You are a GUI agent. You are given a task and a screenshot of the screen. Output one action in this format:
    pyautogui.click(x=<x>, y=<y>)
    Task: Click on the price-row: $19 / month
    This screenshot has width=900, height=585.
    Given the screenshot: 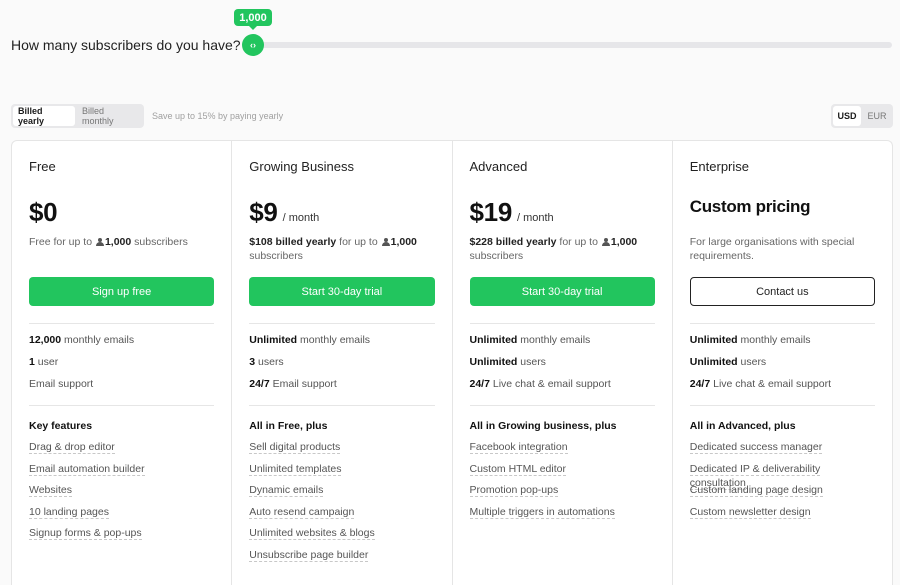 What is the action you would take?
    pyautogui.click(x=562, y=214)
    